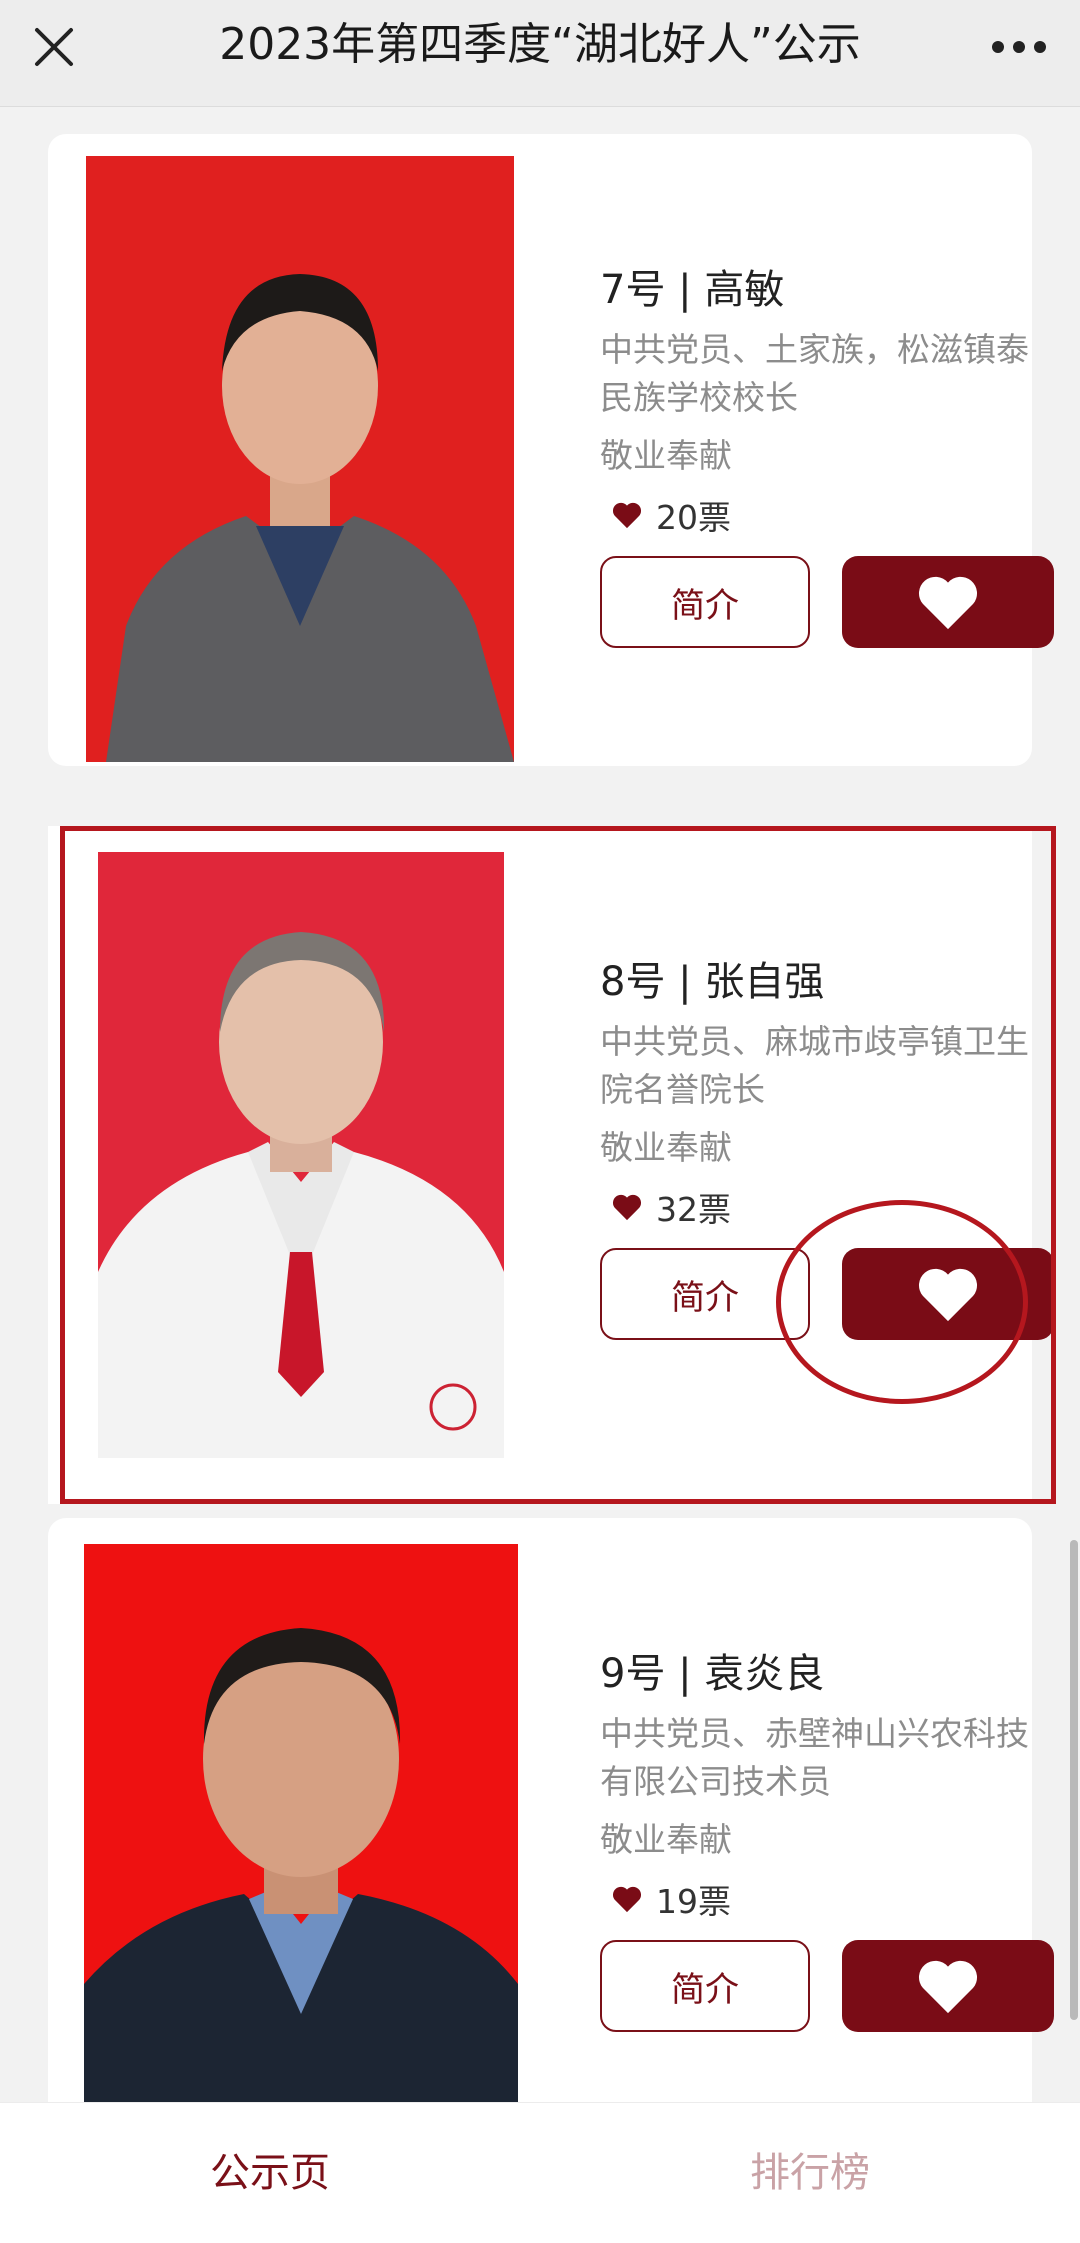 The width and height of the screenshot is (1080, 2243). I want to click on tab-ranking: 排行榜, so click(810, 2173).